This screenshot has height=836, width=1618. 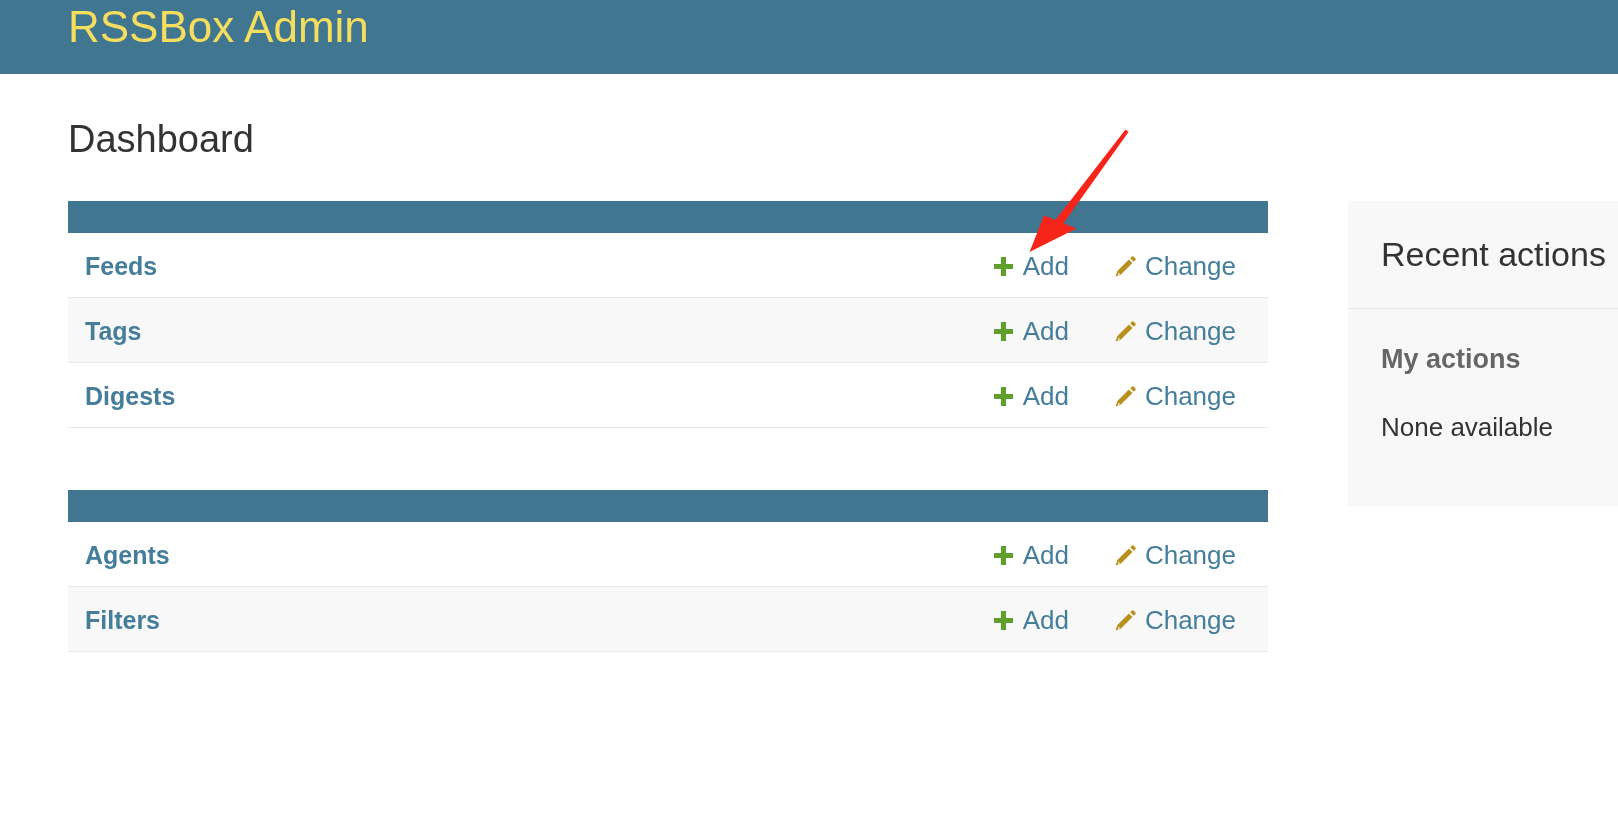 I want to click on site-title: RSSBox Admin, so click(x=218, y=27).